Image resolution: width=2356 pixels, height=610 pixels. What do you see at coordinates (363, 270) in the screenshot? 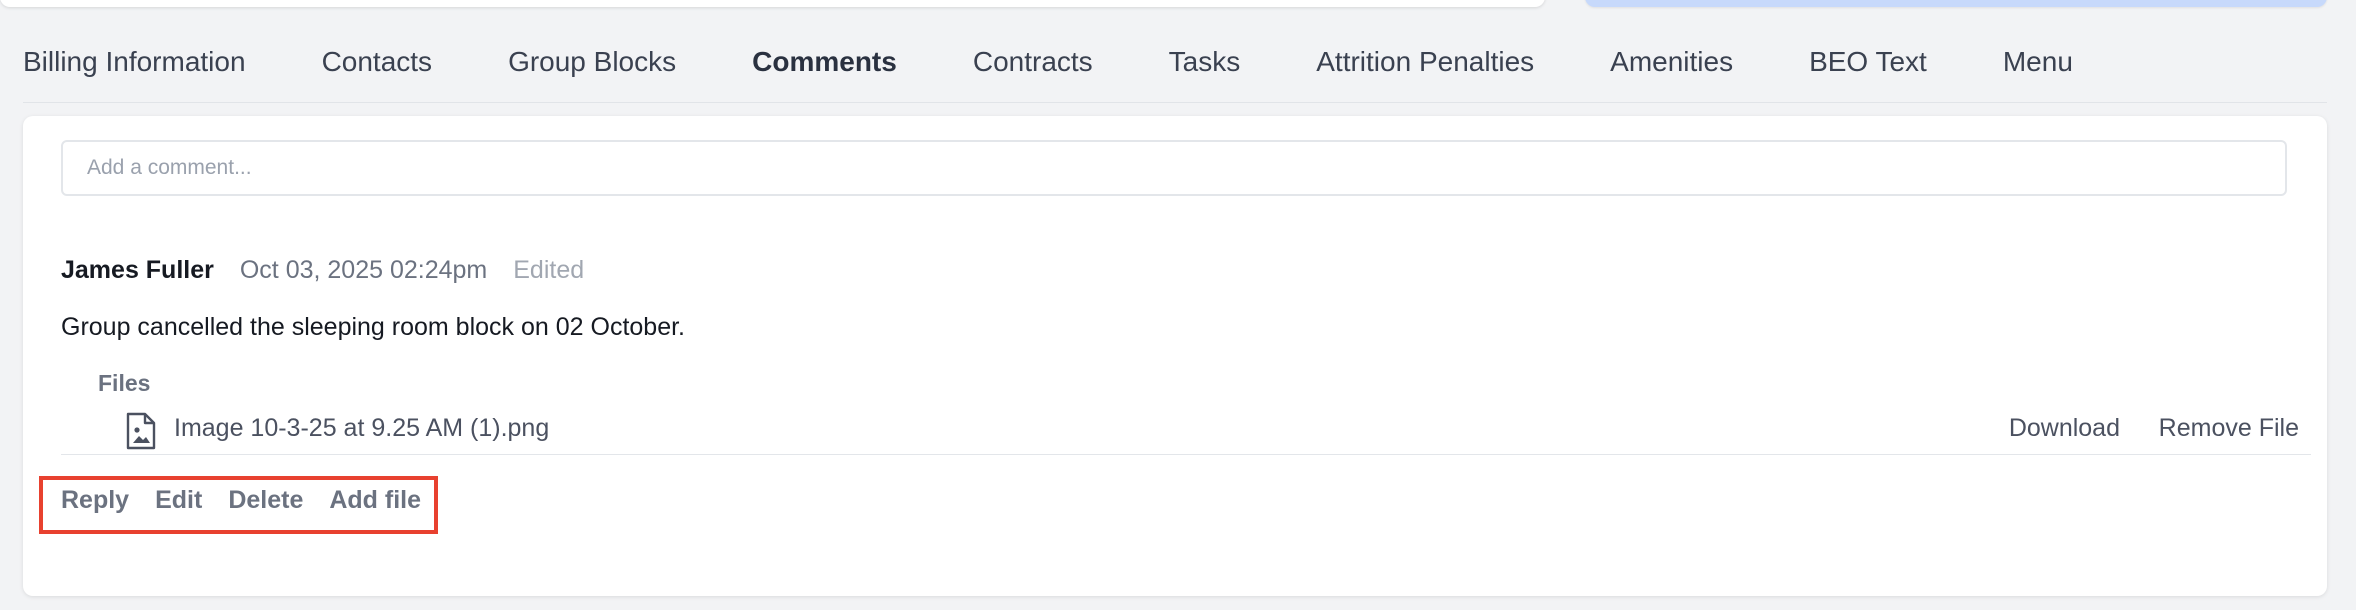
I see `comment-timestamp: Oct 03, 2025 02:24pm` at bounding box center [363, 270].